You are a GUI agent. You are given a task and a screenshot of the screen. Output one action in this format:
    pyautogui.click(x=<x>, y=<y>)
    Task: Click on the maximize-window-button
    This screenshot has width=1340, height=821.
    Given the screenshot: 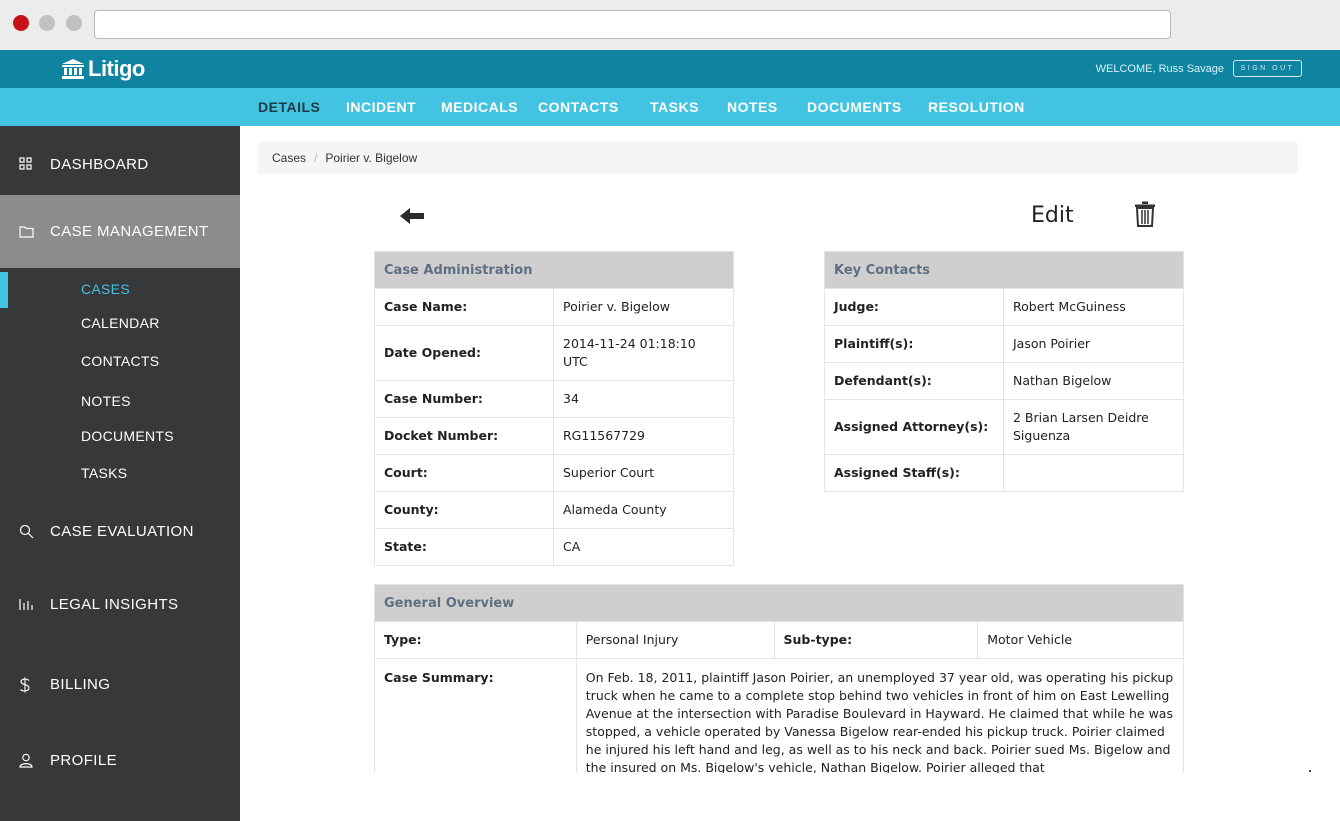 What is the action you would take?
    pyautogui.click(x=74, y=23)
    